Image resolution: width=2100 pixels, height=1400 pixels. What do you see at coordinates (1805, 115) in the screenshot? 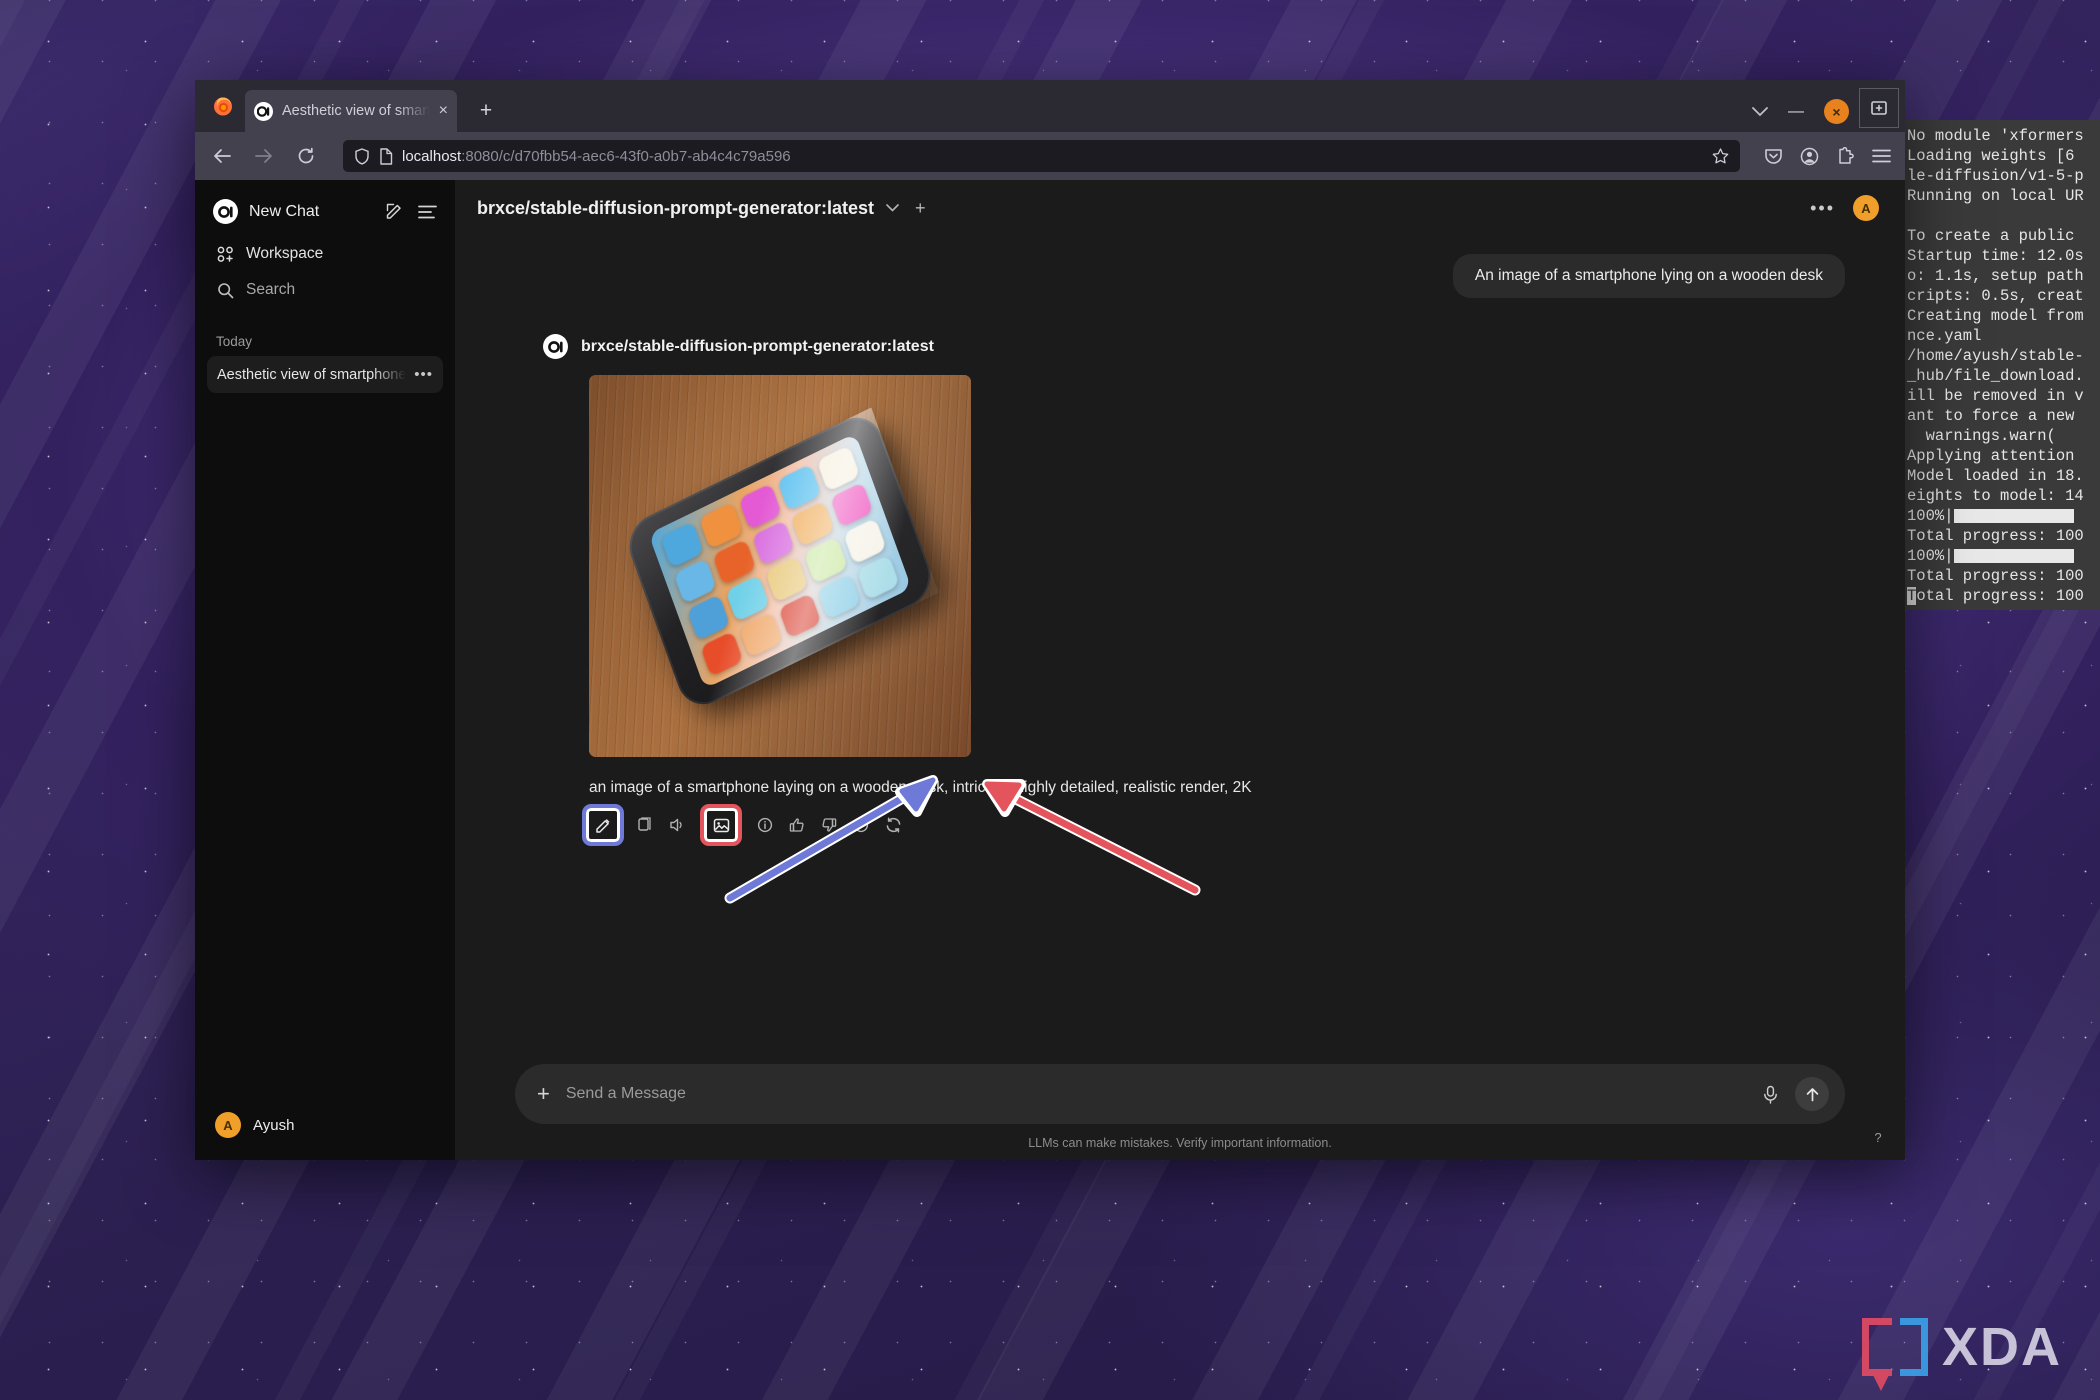
I see `window-controls: — ×` at bounding box center [1805, 115].